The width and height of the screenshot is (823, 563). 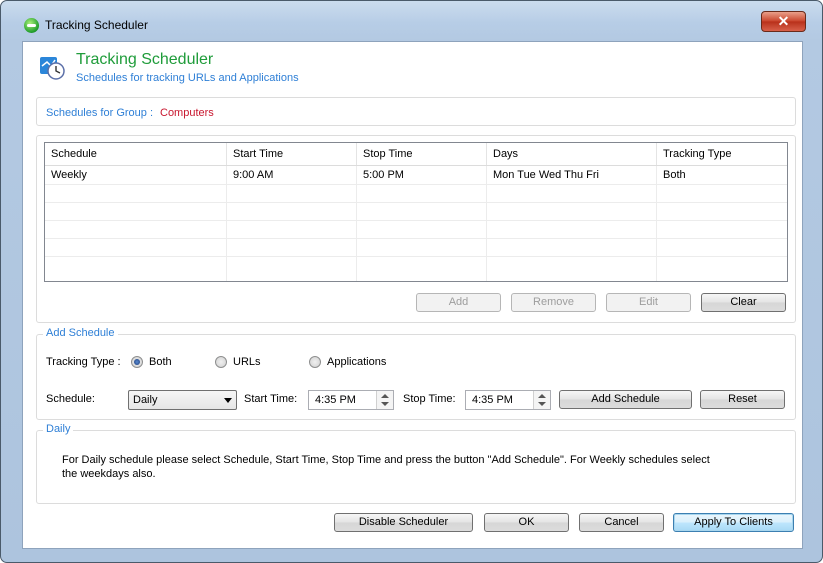 I want to click on column-header-tracking-type: Tracking Type, so click(x=722, y=154).